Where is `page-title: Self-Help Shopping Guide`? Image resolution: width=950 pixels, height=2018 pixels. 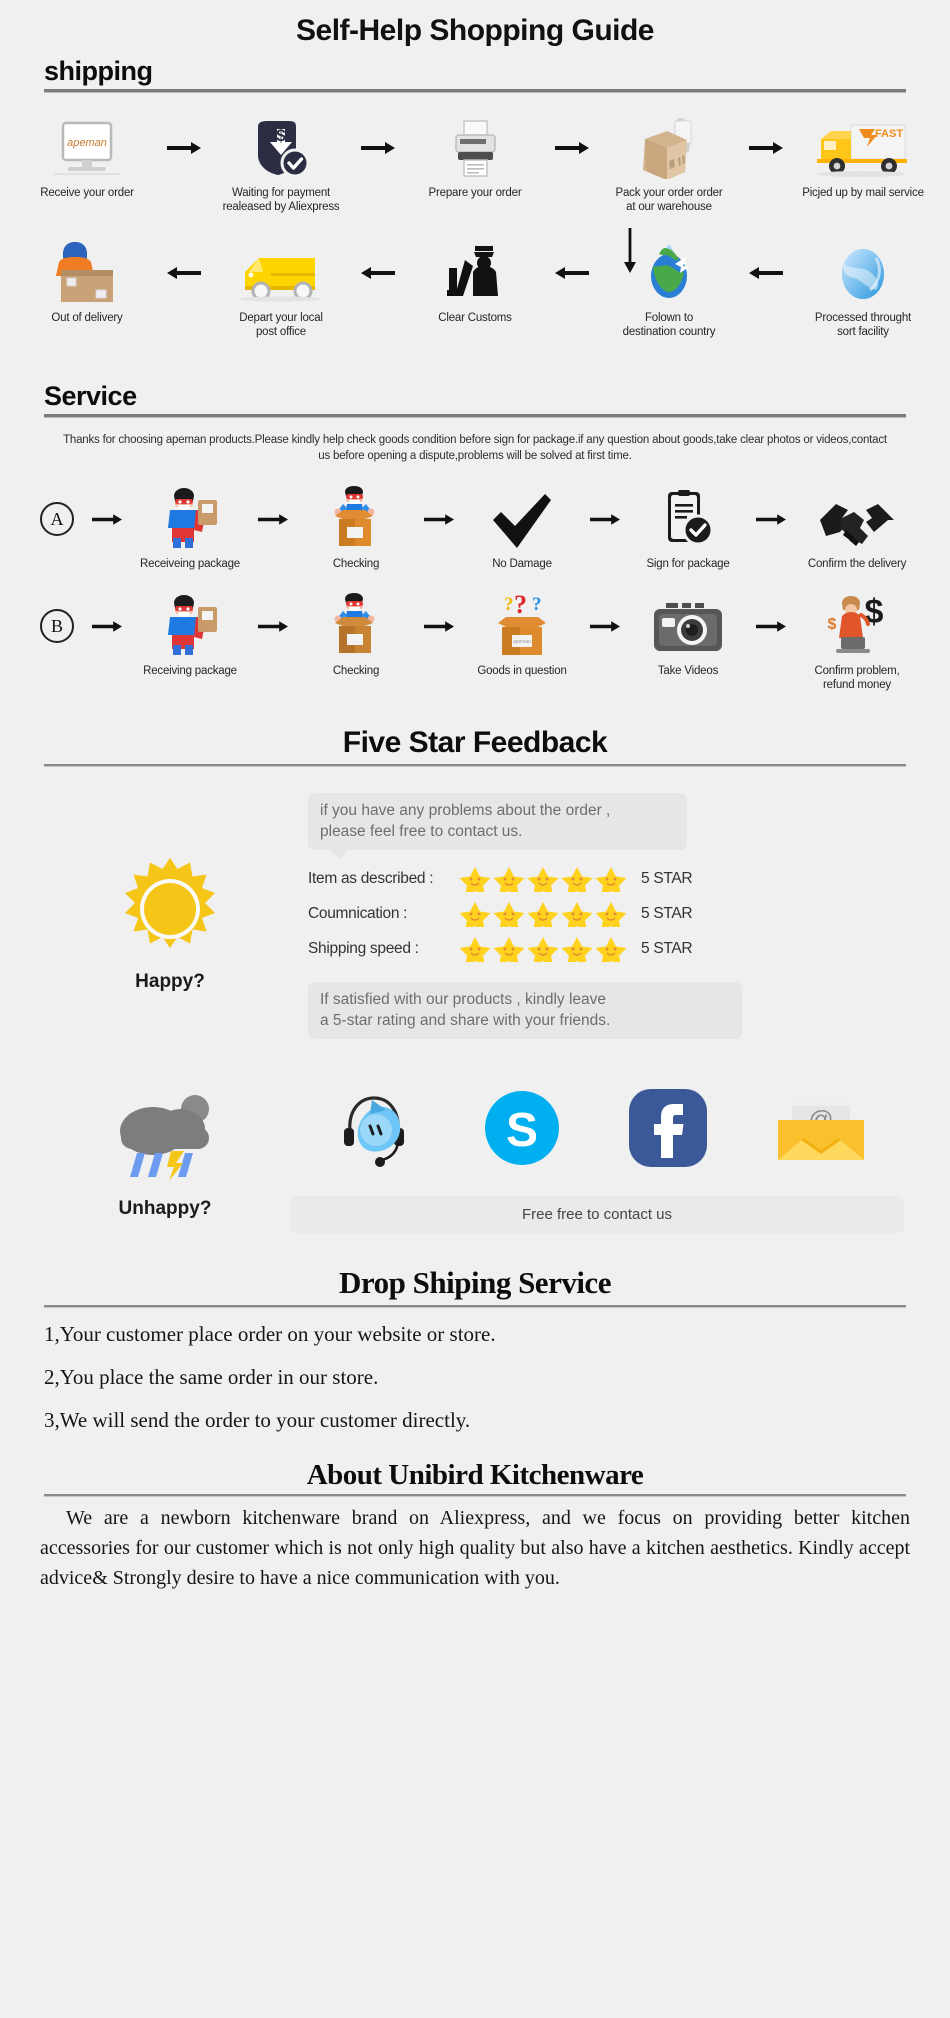
page-title: Self-Help Shopping Guide is located at coordinates (475, 30).